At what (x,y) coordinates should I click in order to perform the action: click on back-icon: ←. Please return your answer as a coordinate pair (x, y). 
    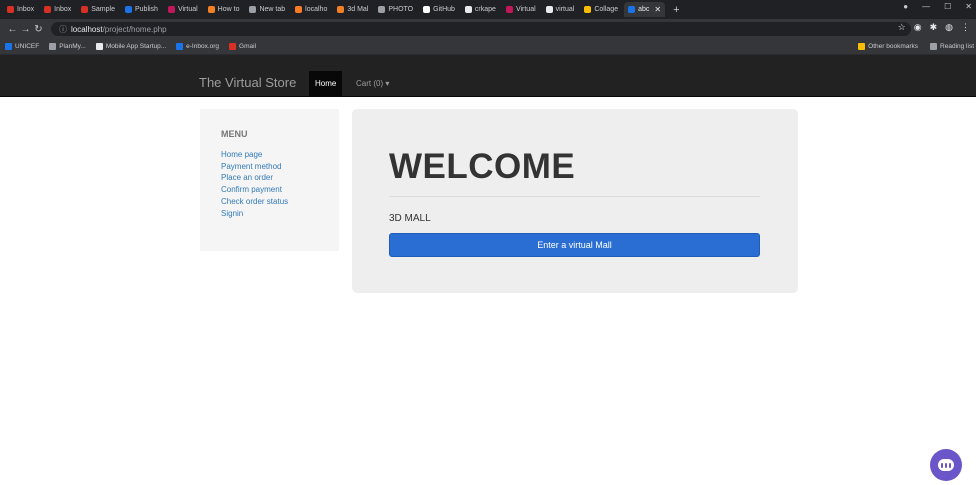
    Looking at the image, I should click on (12, 29).